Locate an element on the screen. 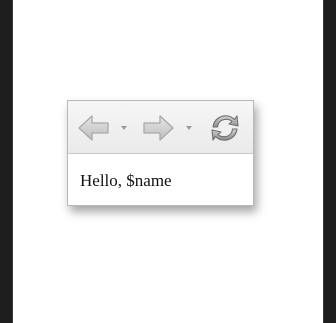 Image resolution: width=336 pixels, height=323 pixels. navigation-toolbar is located at coordinates (160, 127).